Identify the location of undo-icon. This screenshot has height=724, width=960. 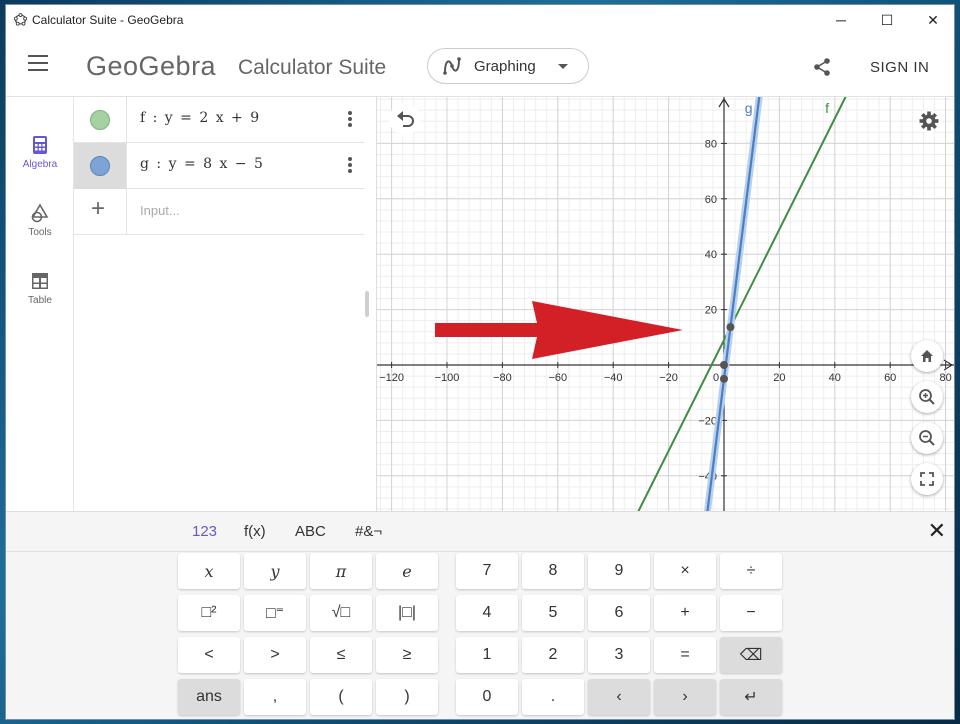
(405, 119).